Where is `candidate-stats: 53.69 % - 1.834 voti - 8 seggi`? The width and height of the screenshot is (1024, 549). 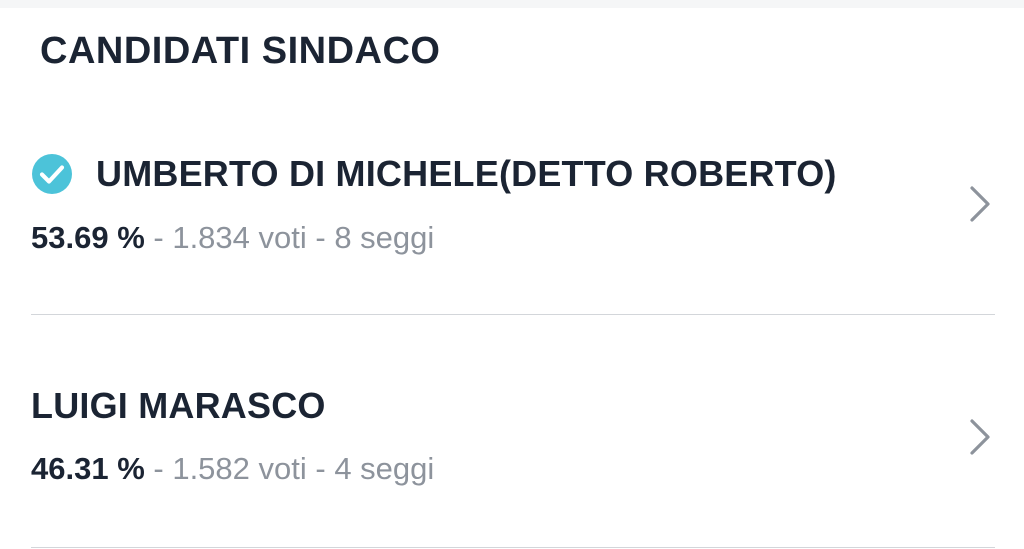
candidate-stats: 53.69 % - 1.834 voti - 8 seggi is located at coordinates (232, 238).